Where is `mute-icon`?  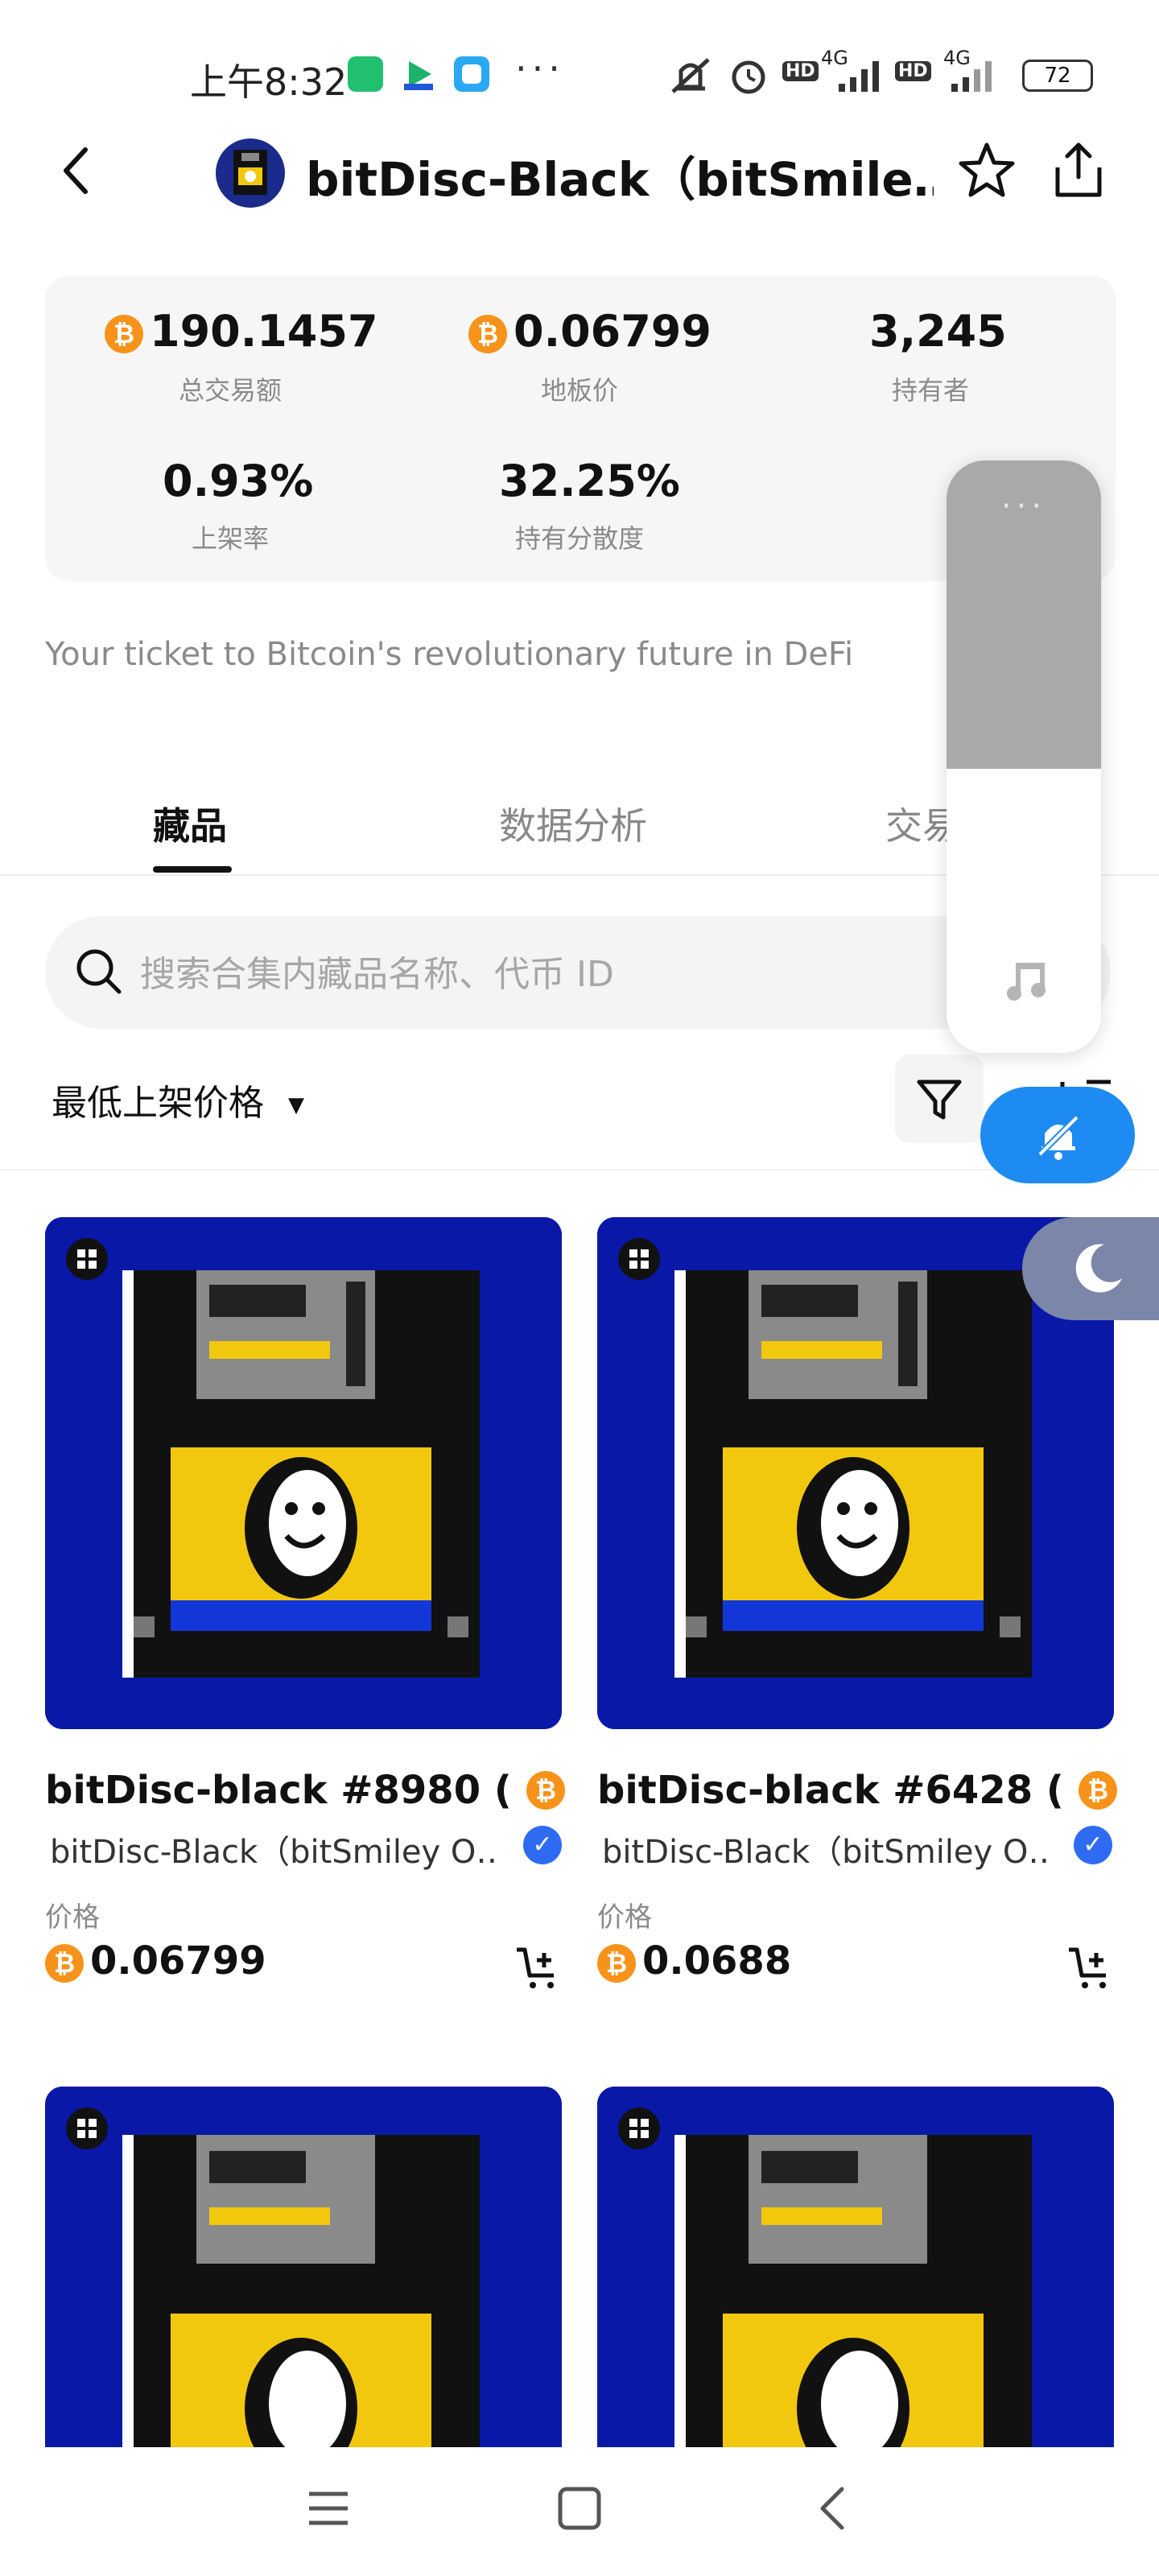 mute-icon is located at coordinates (690, 75).